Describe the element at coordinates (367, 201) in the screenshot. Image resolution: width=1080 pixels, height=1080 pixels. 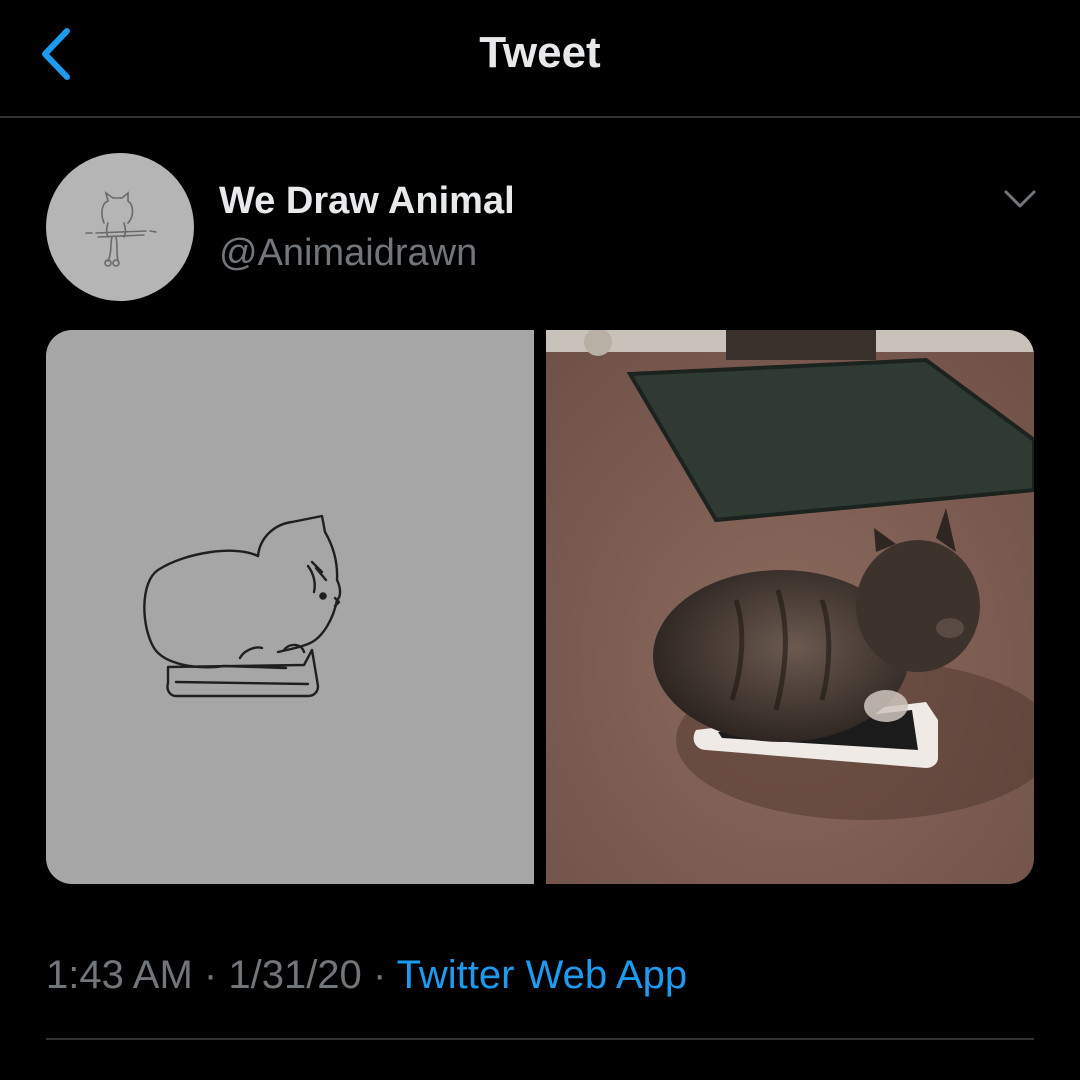
I see `author-name: We Draw Animal` at that location.